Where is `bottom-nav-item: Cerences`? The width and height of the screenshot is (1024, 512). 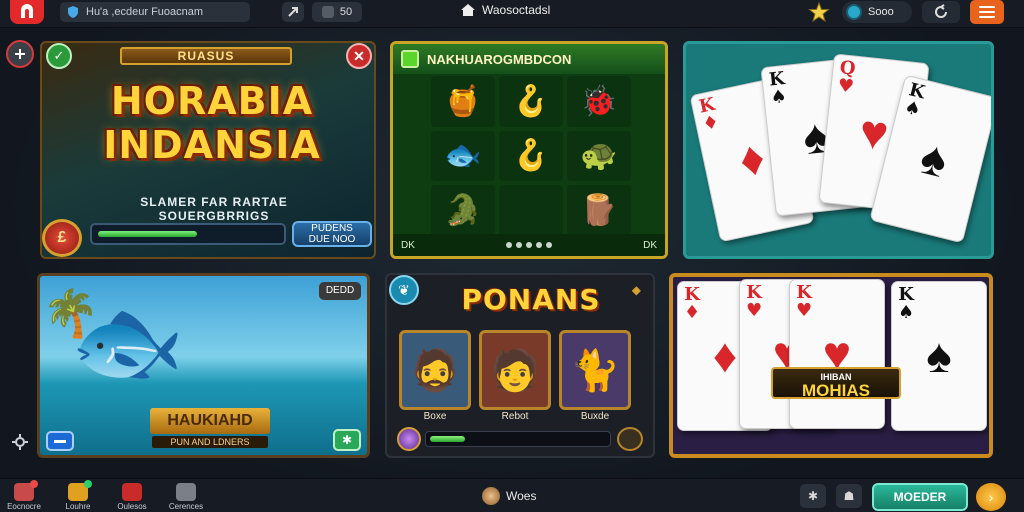
bottom-nav-item: Cerences is located at coordinates (186, 497).